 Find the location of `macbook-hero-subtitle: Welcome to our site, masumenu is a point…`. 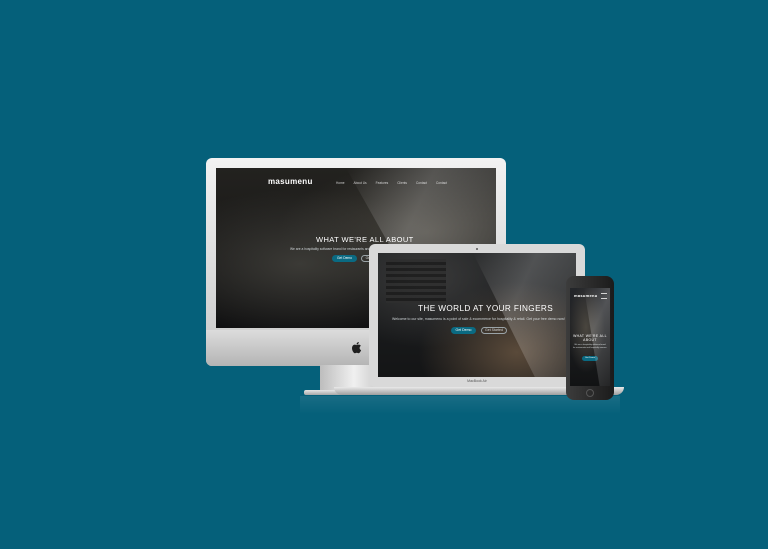

macbook-hero-subtitle: Welcome to our site, masumenu is a point… is located at coordinates (478, 319).